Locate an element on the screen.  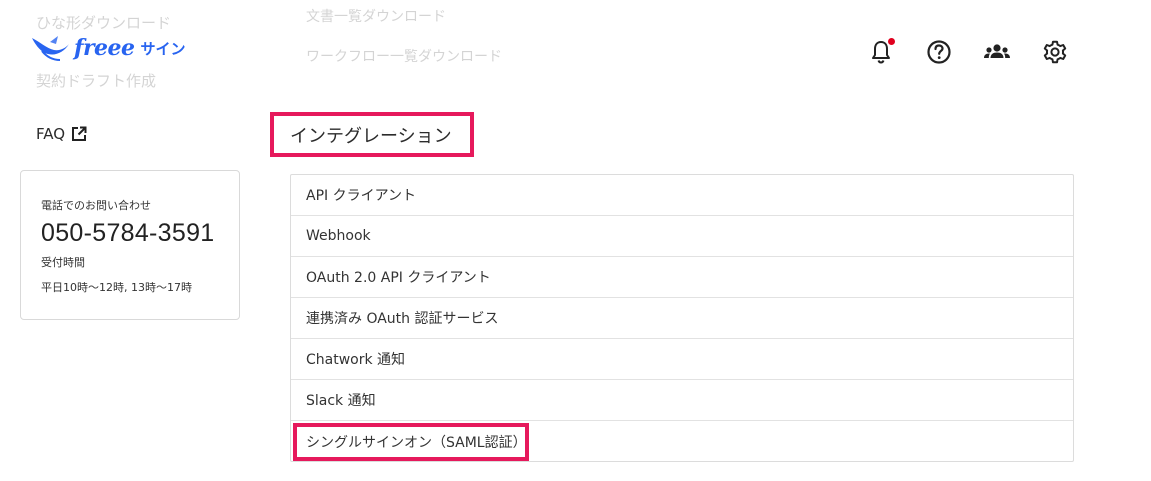
page-title: インテグレーション is located at coordinates (371, 136).